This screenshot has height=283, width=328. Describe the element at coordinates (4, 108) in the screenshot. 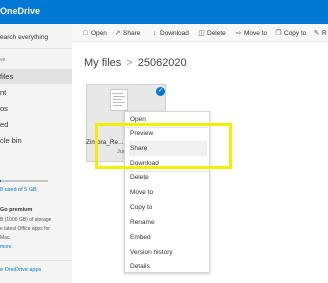

I see `sidebar-item-label: os` at that location.